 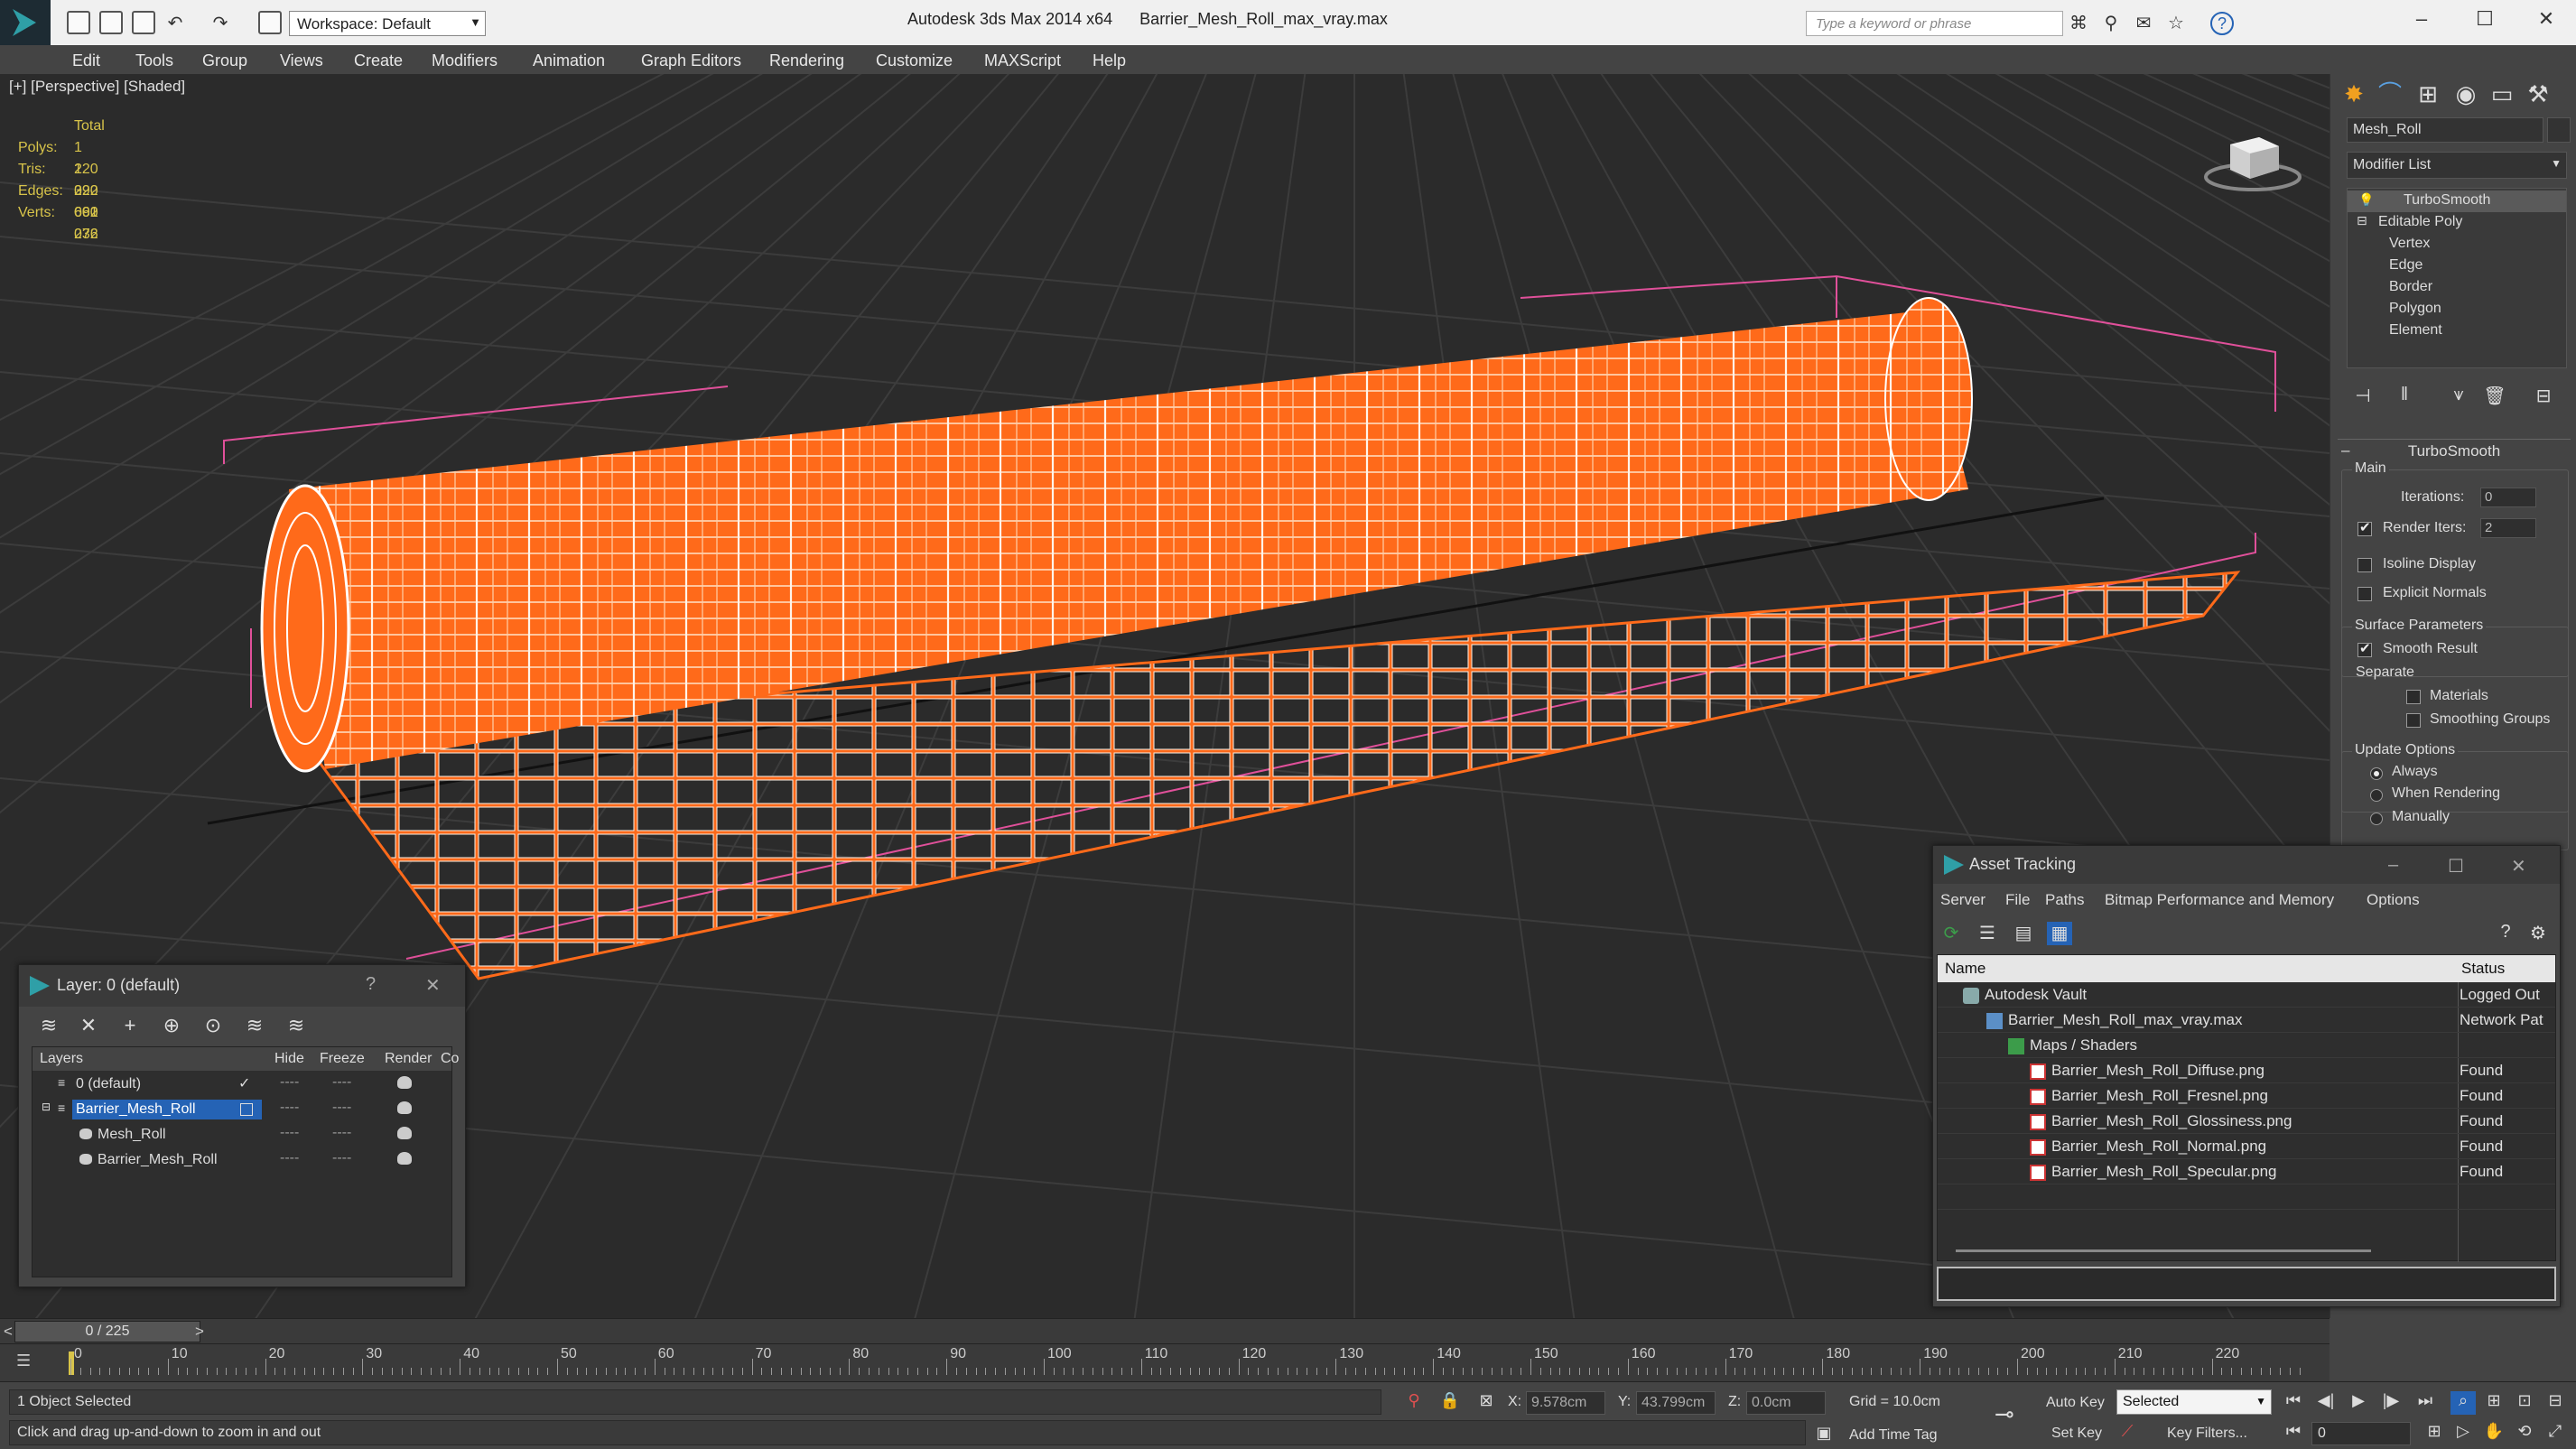 What do you see at coordinates (1893, 1435) in the screenshot?
I see `add-time-tag: Add Time Tag` at bounding box center [1893, 1435].